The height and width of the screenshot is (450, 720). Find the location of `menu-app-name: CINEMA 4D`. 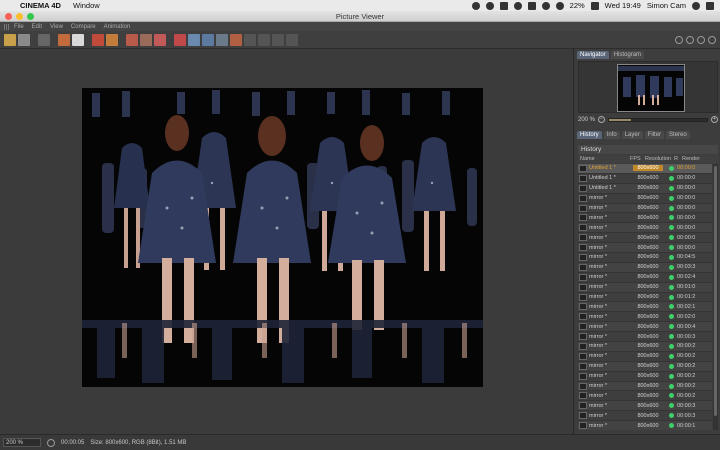

menu-app-name: CINEMA 4D is located at coordinates (40, 5).